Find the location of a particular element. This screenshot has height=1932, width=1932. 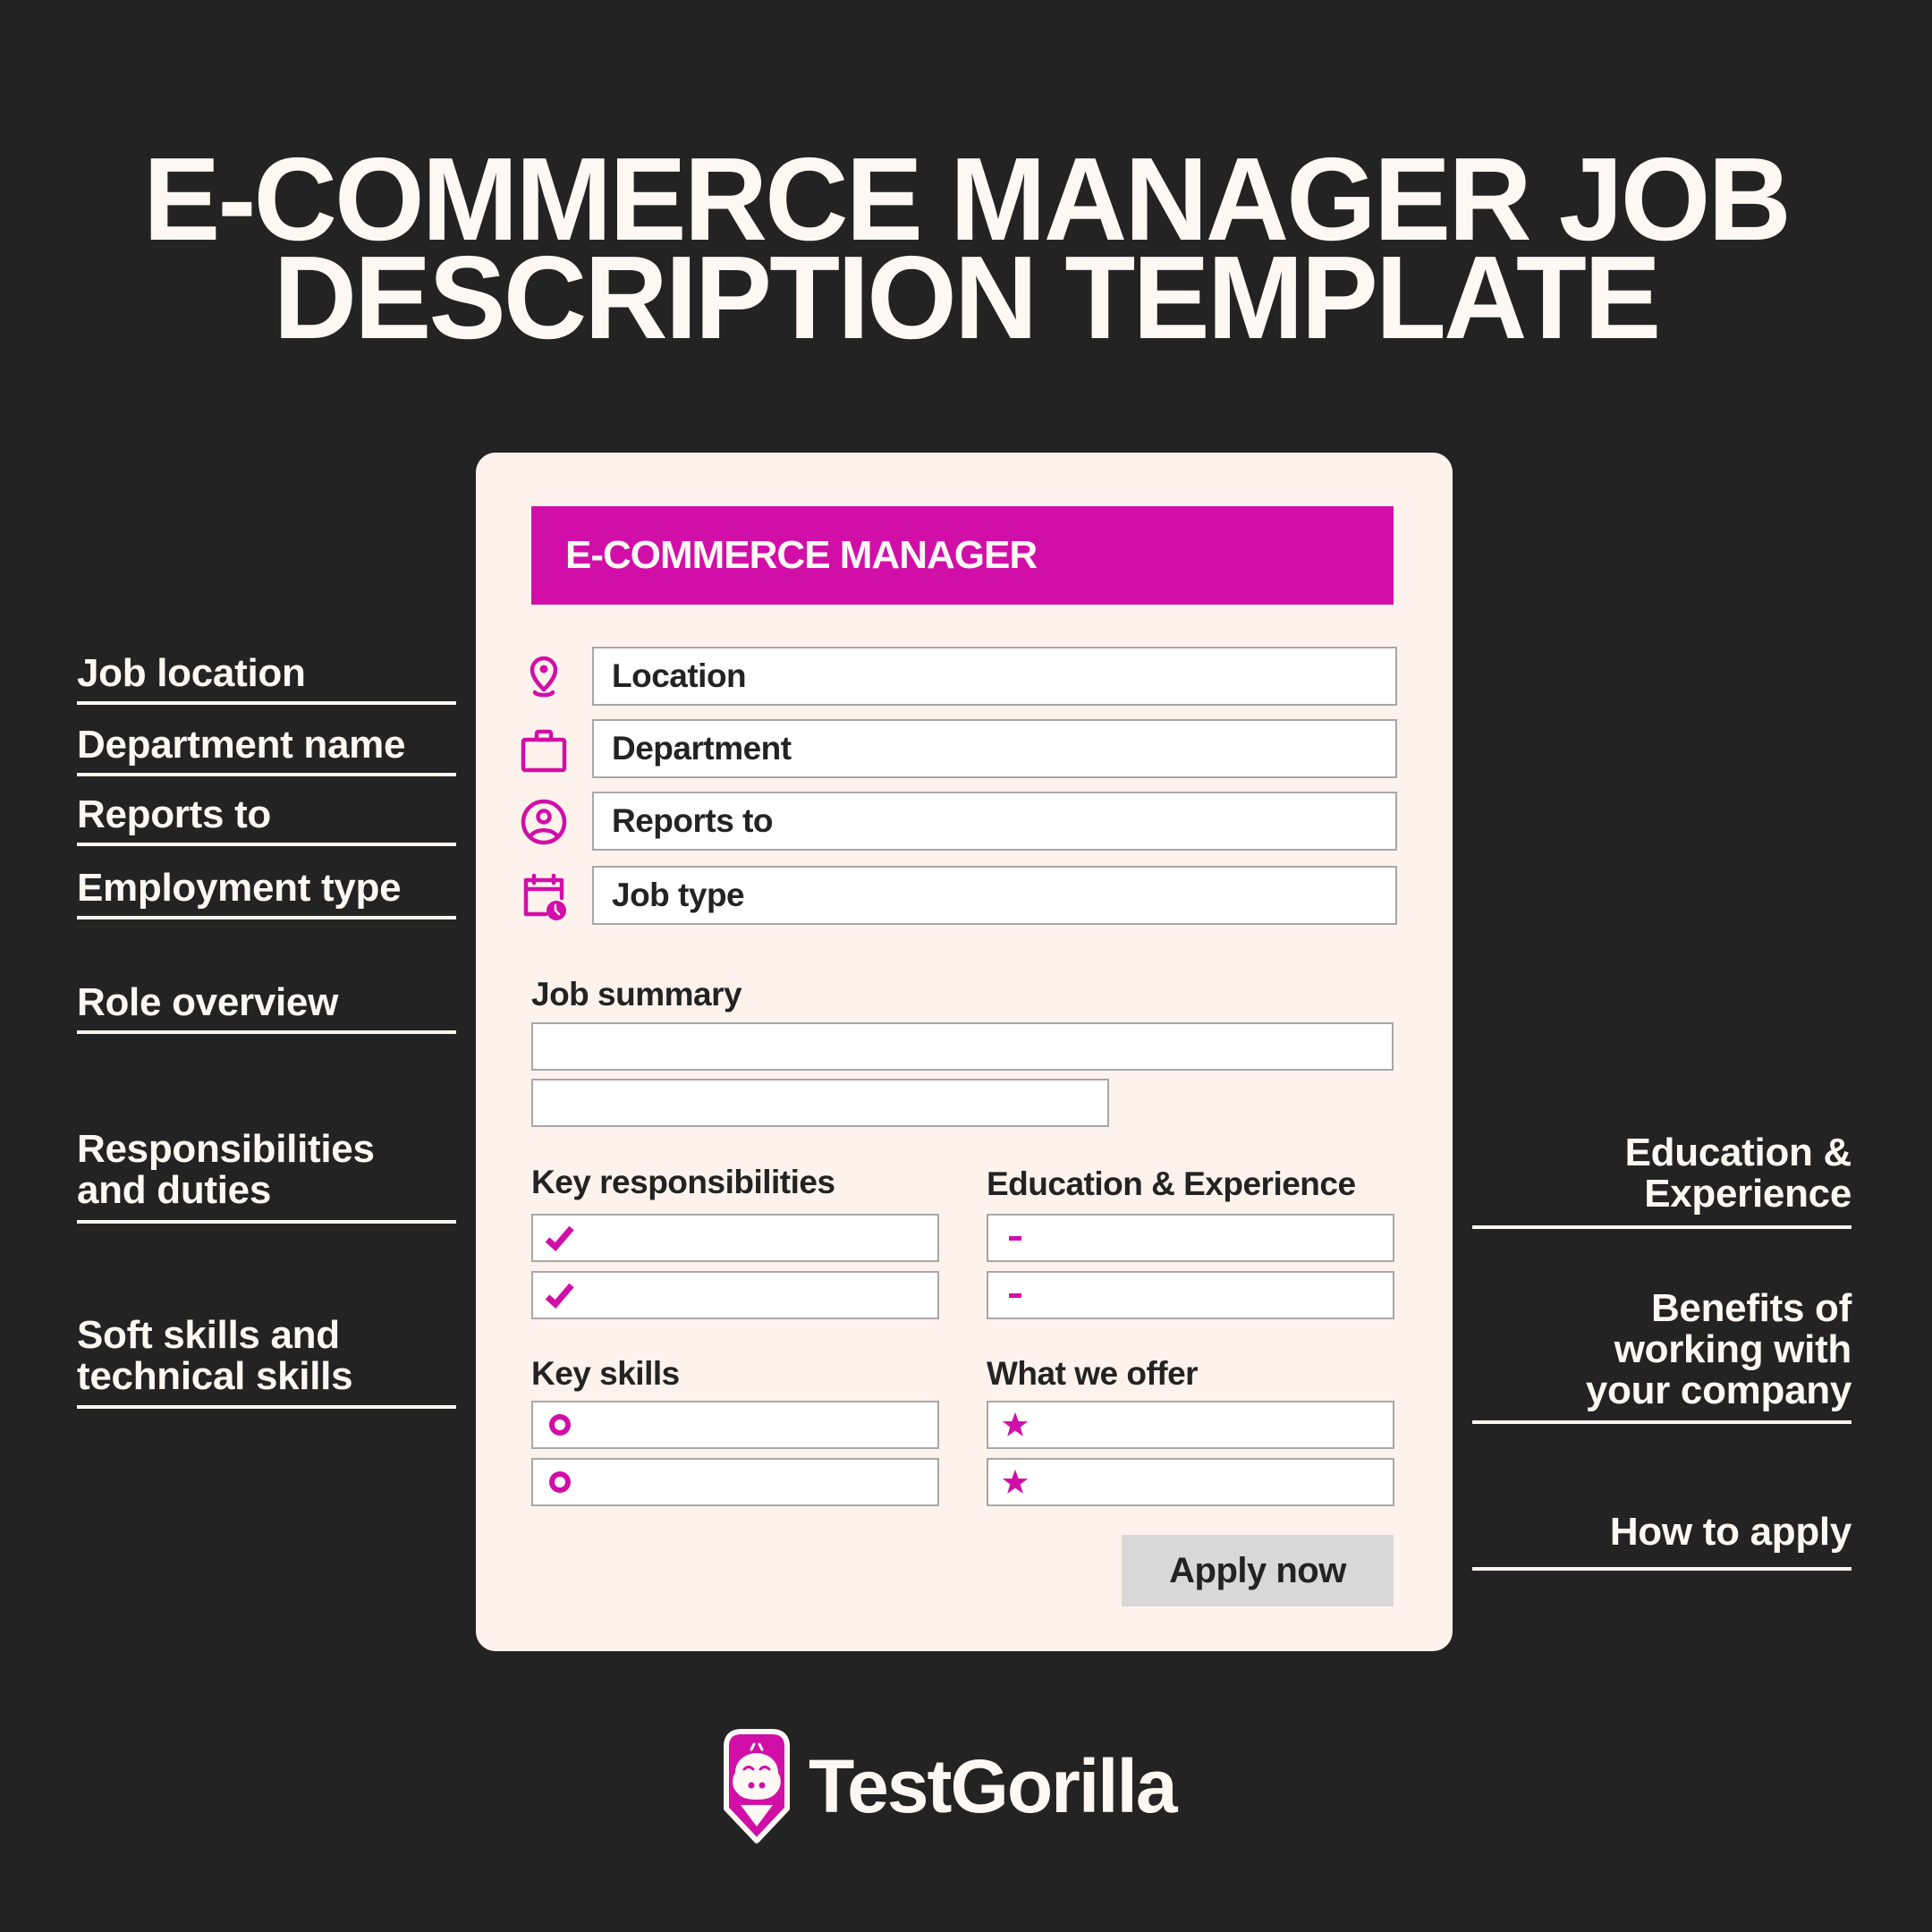

reports-to-row: Reports to is located at coordinates (958, 821).